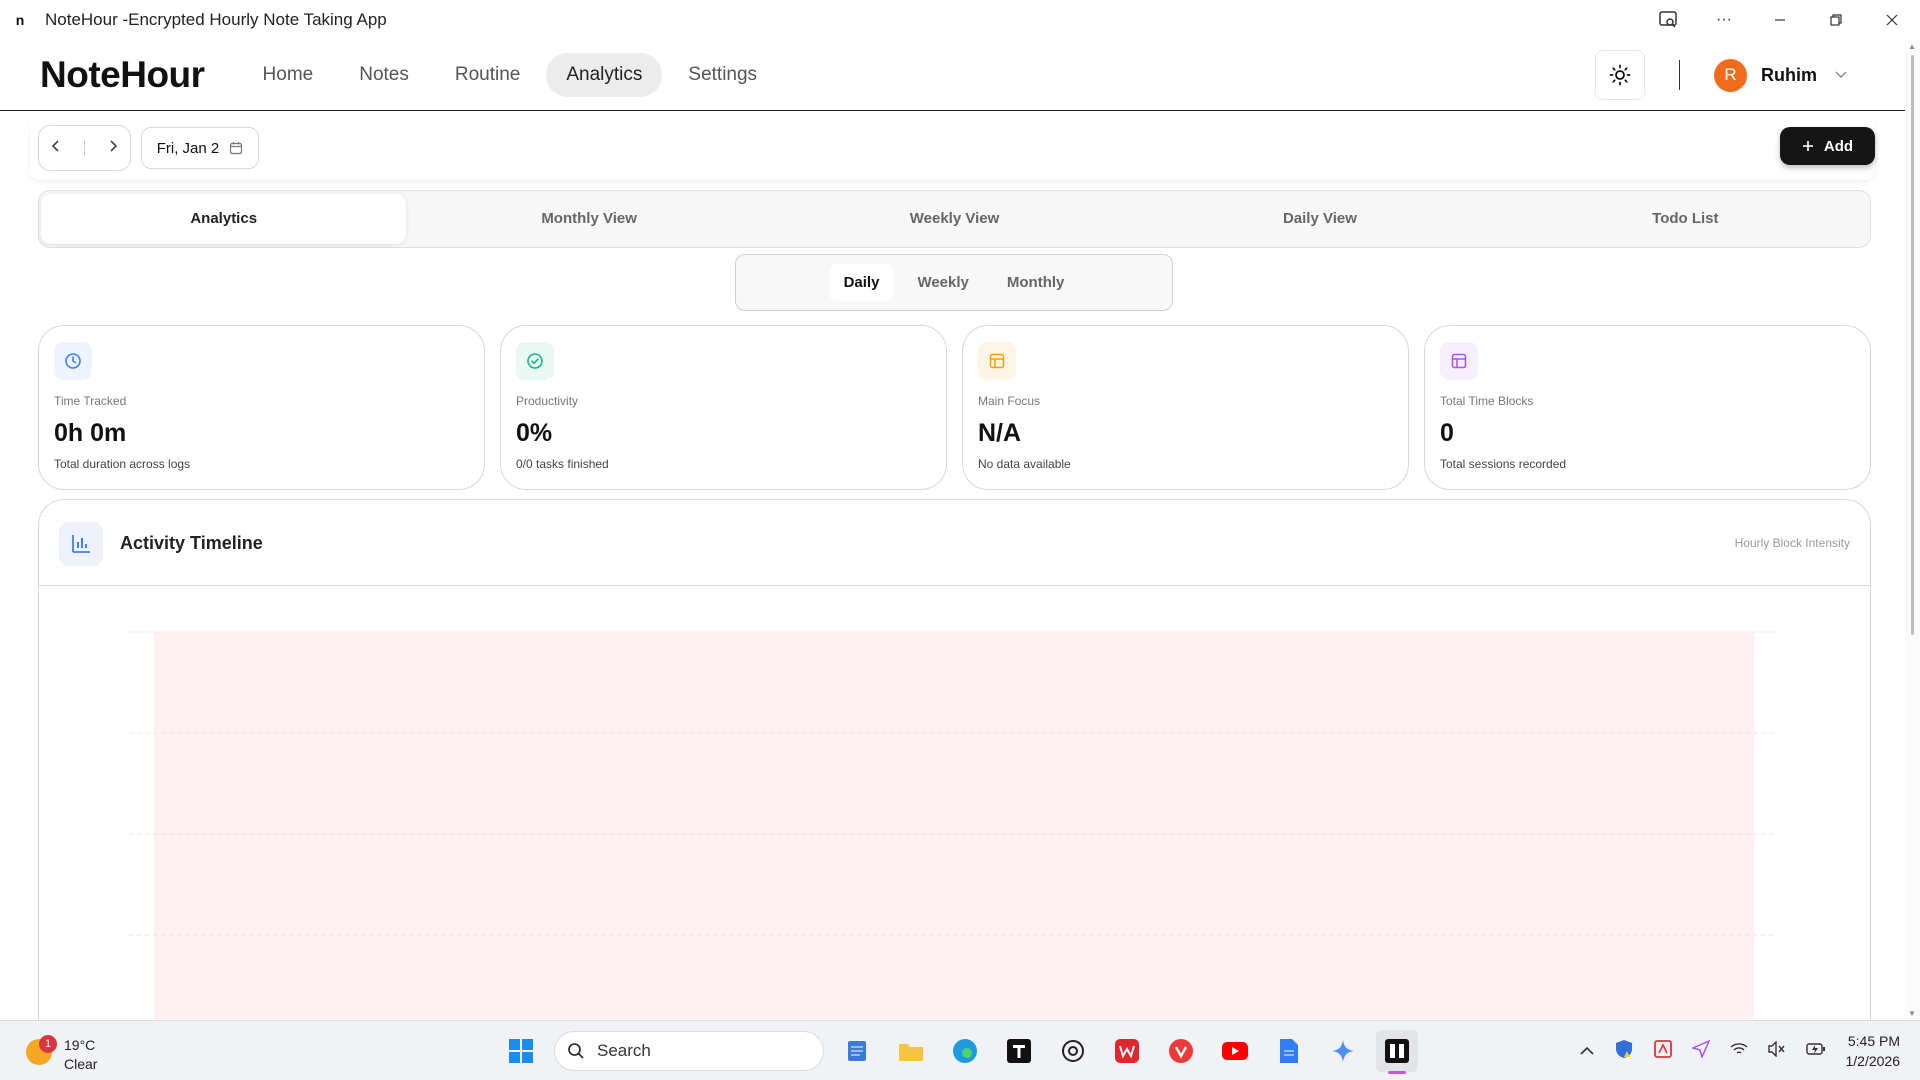 The width and height of the screenshot is (1920, 1080). Describe the element at coordinates (1912, 46) in the screenshot. I see `scroll-up-icon: ▲` at that location.